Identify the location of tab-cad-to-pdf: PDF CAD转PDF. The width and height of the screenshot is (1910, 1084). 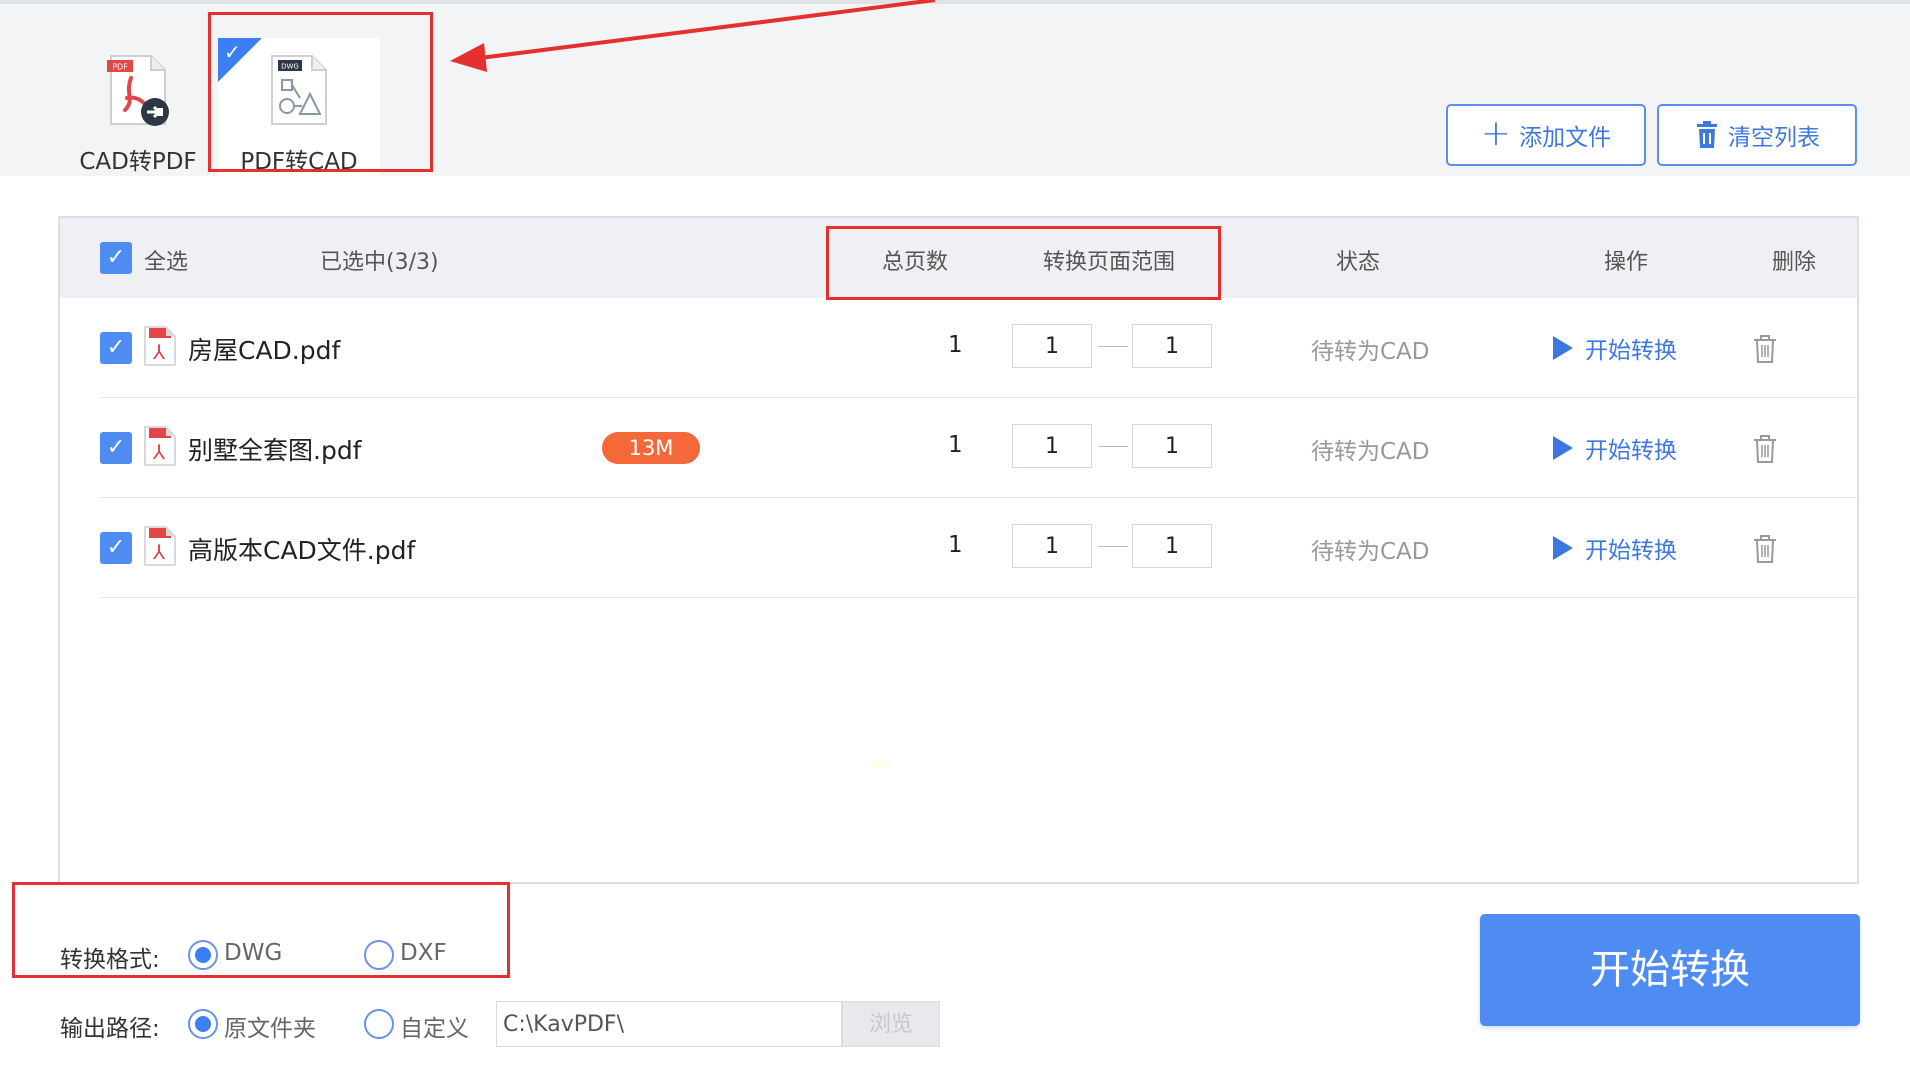
(138, 108).